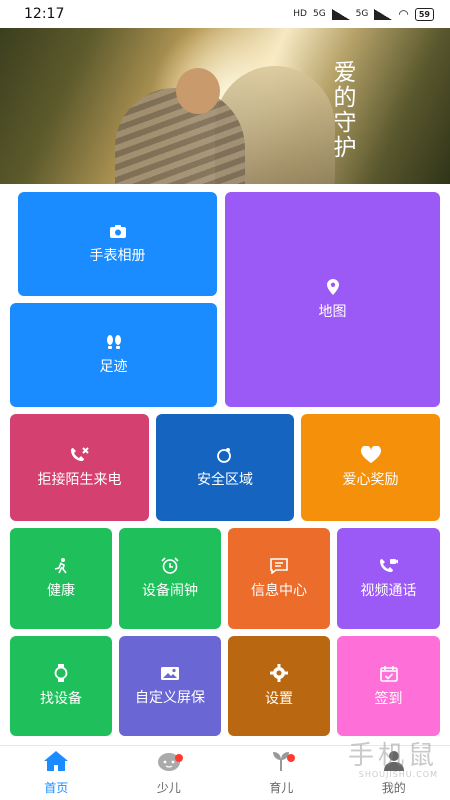 This screenshot has width=450, height=800. What do you see at coordinates (279, 578) in the screenshot?
I see `tile-message-center: 信息中心` at bounding box center [279, 578].